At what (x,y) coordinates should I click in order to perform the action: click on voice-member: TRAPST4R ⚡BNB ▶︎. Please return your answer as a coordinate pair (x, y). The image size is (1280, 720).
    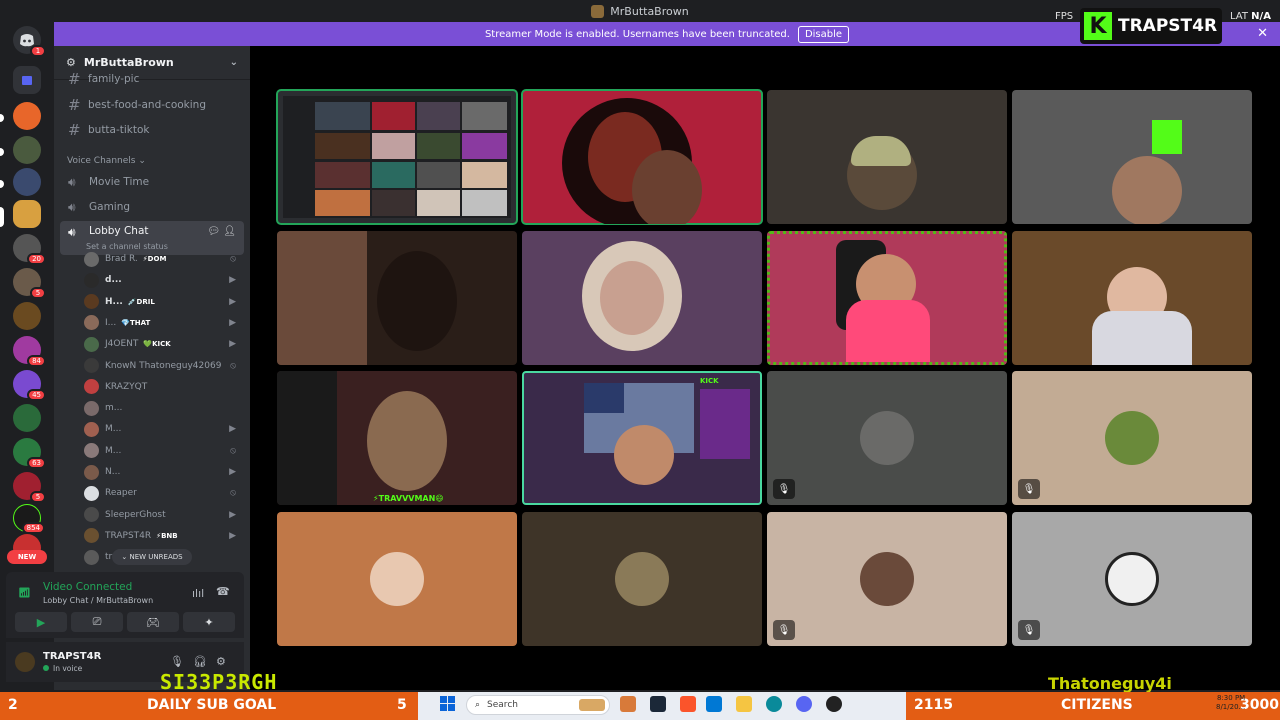
    Looking at the image, I should click on (163, 536).